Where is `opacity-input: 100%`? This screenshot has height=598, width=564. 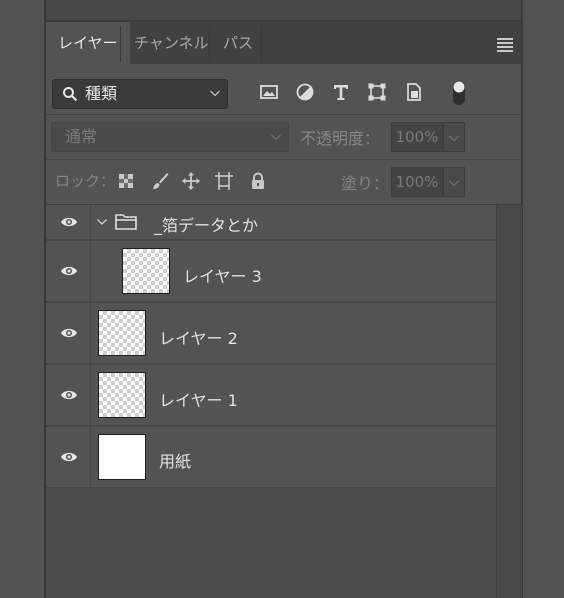 opacity-input: 100% is located at coordinates (417, 137).